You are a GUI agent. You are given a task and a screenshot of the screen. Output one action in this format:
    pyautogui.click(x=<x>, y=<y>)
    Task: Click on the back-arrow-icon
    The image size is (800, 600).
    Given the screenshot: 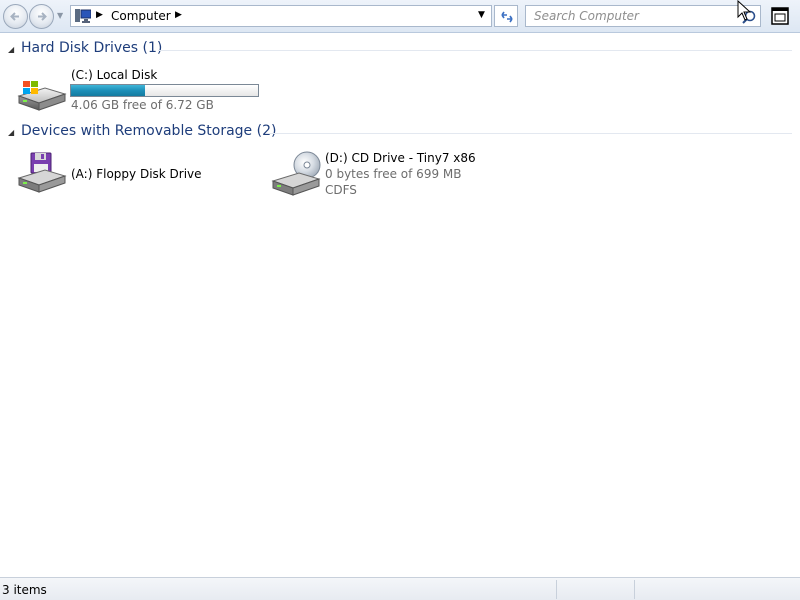 What is the action you would take?
    pyautogui.click(x=14, y=16)
    